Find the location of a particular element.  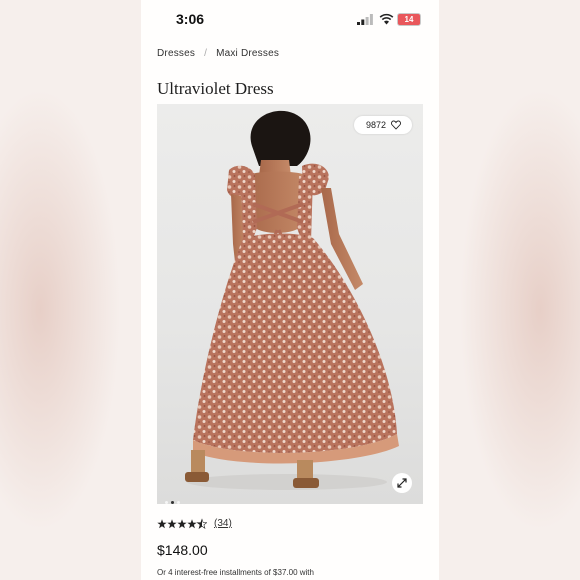

favorite-button: 9872 is located at coordinates (383, 125).